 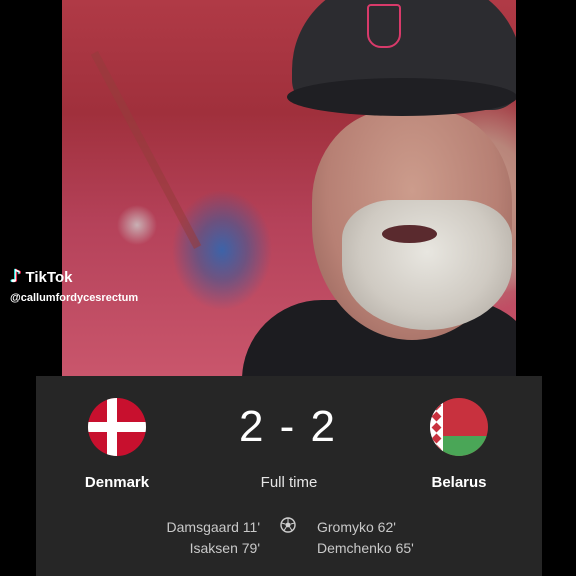 What do you see at coordinates (49, 277) in the screenshot?
I see `tiktok-brand-label: TikTok` at bounding box center [49, 277].